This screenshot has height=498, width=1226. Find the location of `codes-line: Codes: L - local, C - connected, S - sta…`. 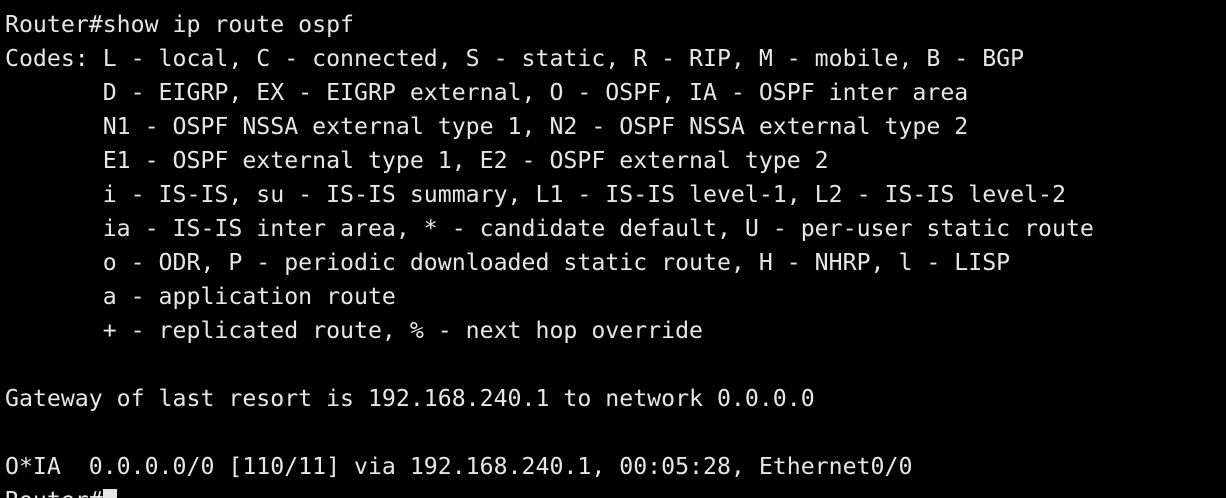

codes-line: Codes: L - local, C - connected, S - sta… is located at coordinates (515, 58).